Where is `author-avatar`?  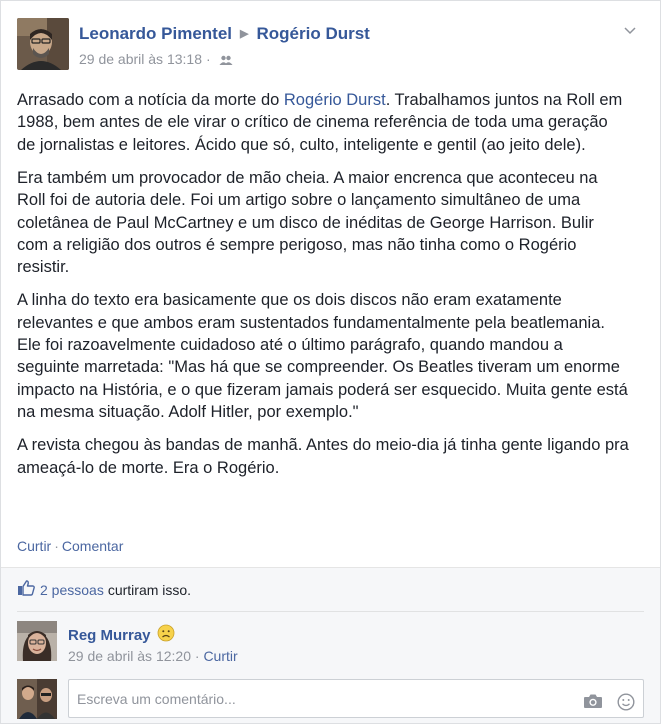
author-avatar is located at coordinates (43, 44).